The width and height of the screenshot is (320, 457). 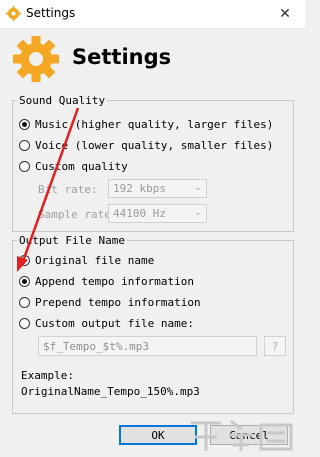 I want to click on samplerate-select: 44100 Hz ⌄, so click(x=157, y=213).